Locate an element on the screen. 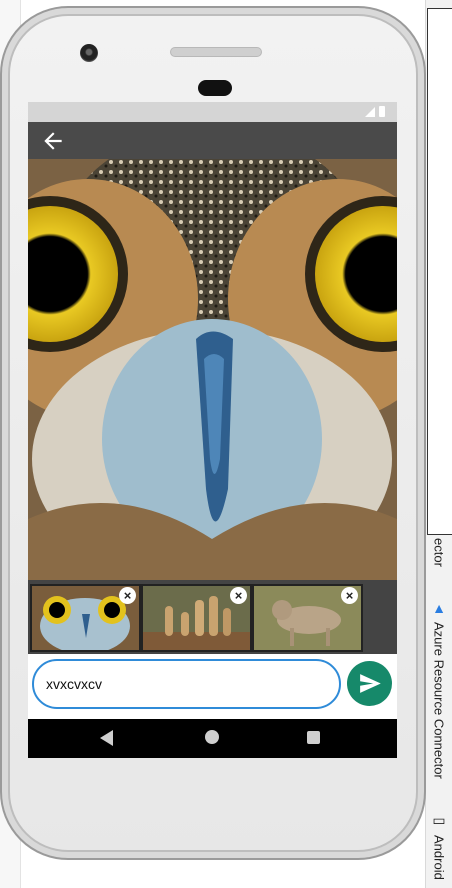 The image size is (452, 888). nav-back-icon is located at coordinates (106, 738).